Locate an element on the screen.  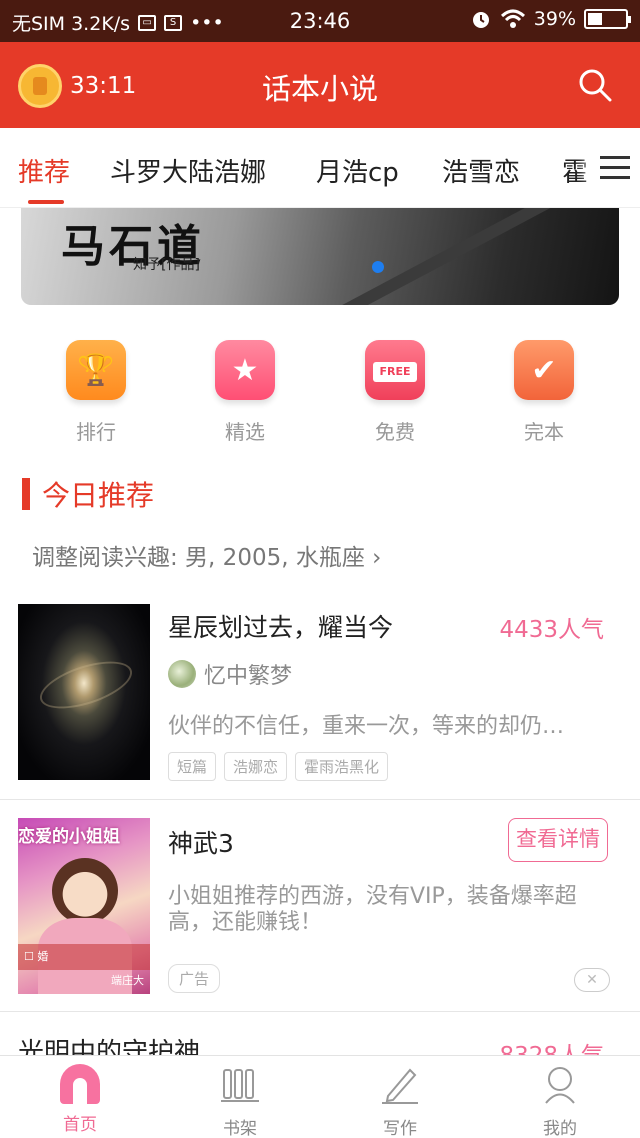
bookshelf-icon is located at coordinates (240, 1085).